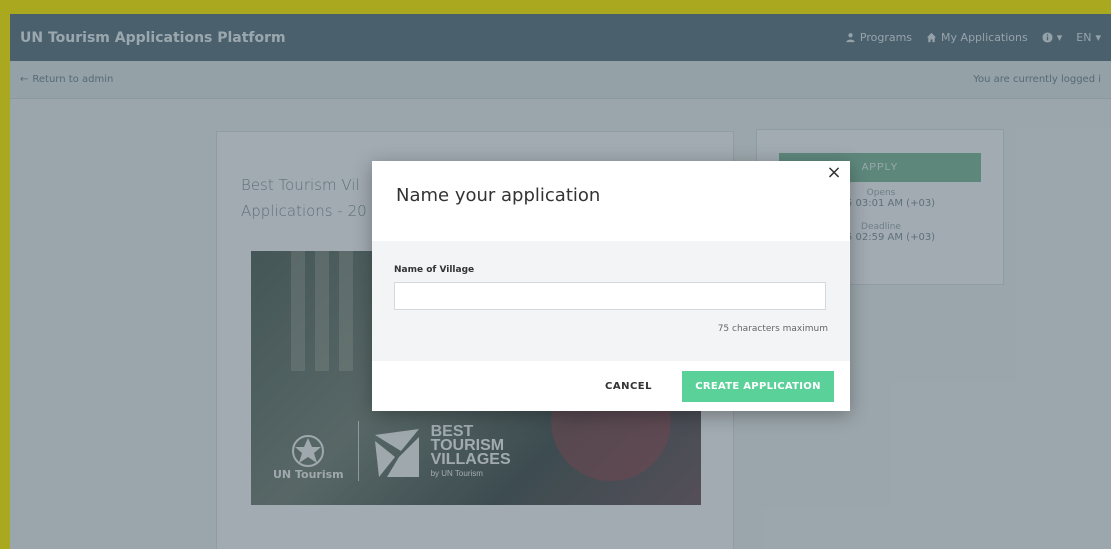 The image size is (1111, 549). What do you see at coordinates (758, 386) in the screenshot?
I see `create-application-button: CREATE APPLICATION` at bounding box center [758, 386].